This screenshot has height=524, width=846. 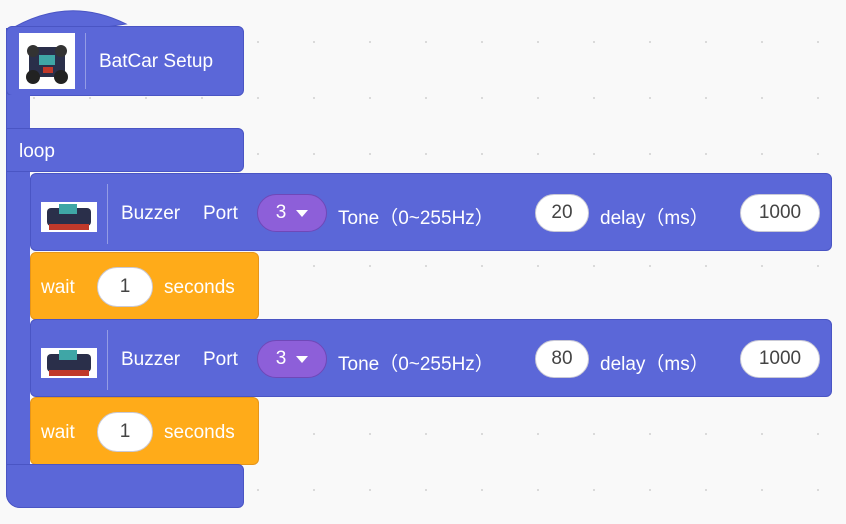 I want to click on setup-label: BatCar Setup, so click(x=156, y=61).